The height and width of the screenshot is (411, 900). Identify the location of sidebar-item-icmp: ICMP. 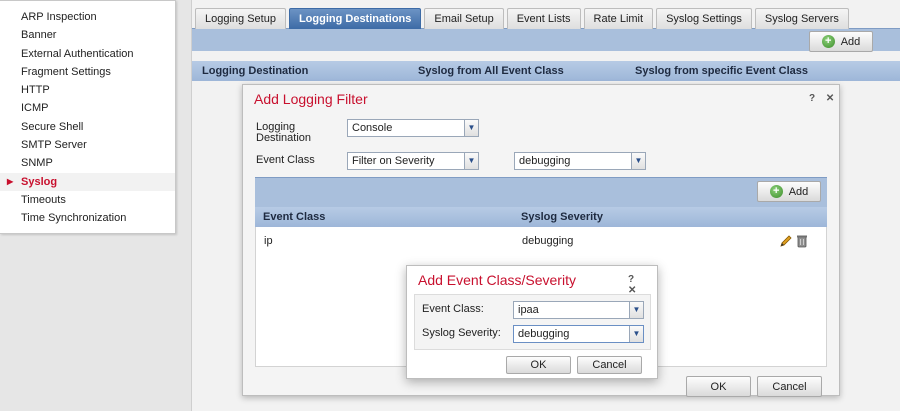
(87, 108).